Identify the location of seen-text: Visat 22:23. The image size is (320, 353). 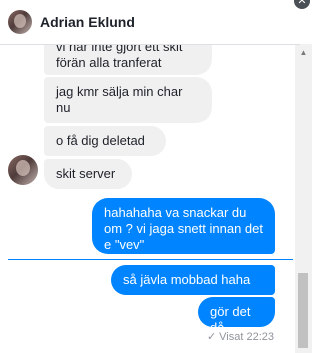
(246, 337).